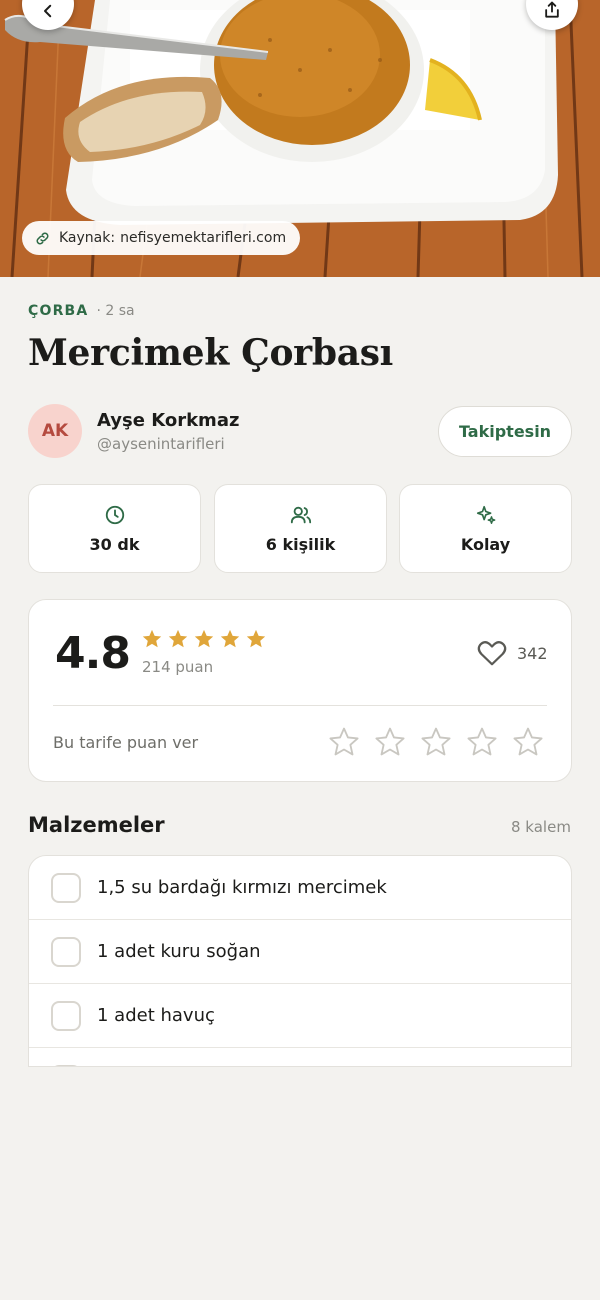 The image size is (600, 1300). I want to click on heart-icon, so click(492, 653).